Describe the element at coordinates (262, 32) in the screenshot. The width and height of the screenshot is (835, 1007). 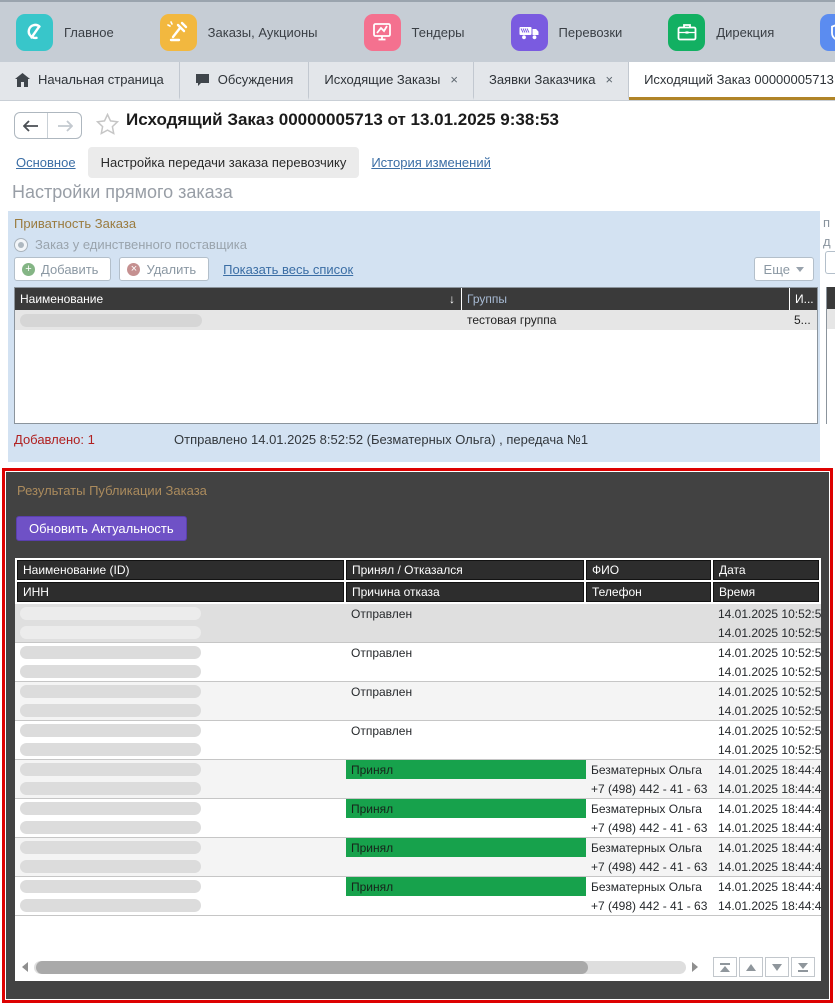
I see `section-label: Заказы, Аукционы` at that location.